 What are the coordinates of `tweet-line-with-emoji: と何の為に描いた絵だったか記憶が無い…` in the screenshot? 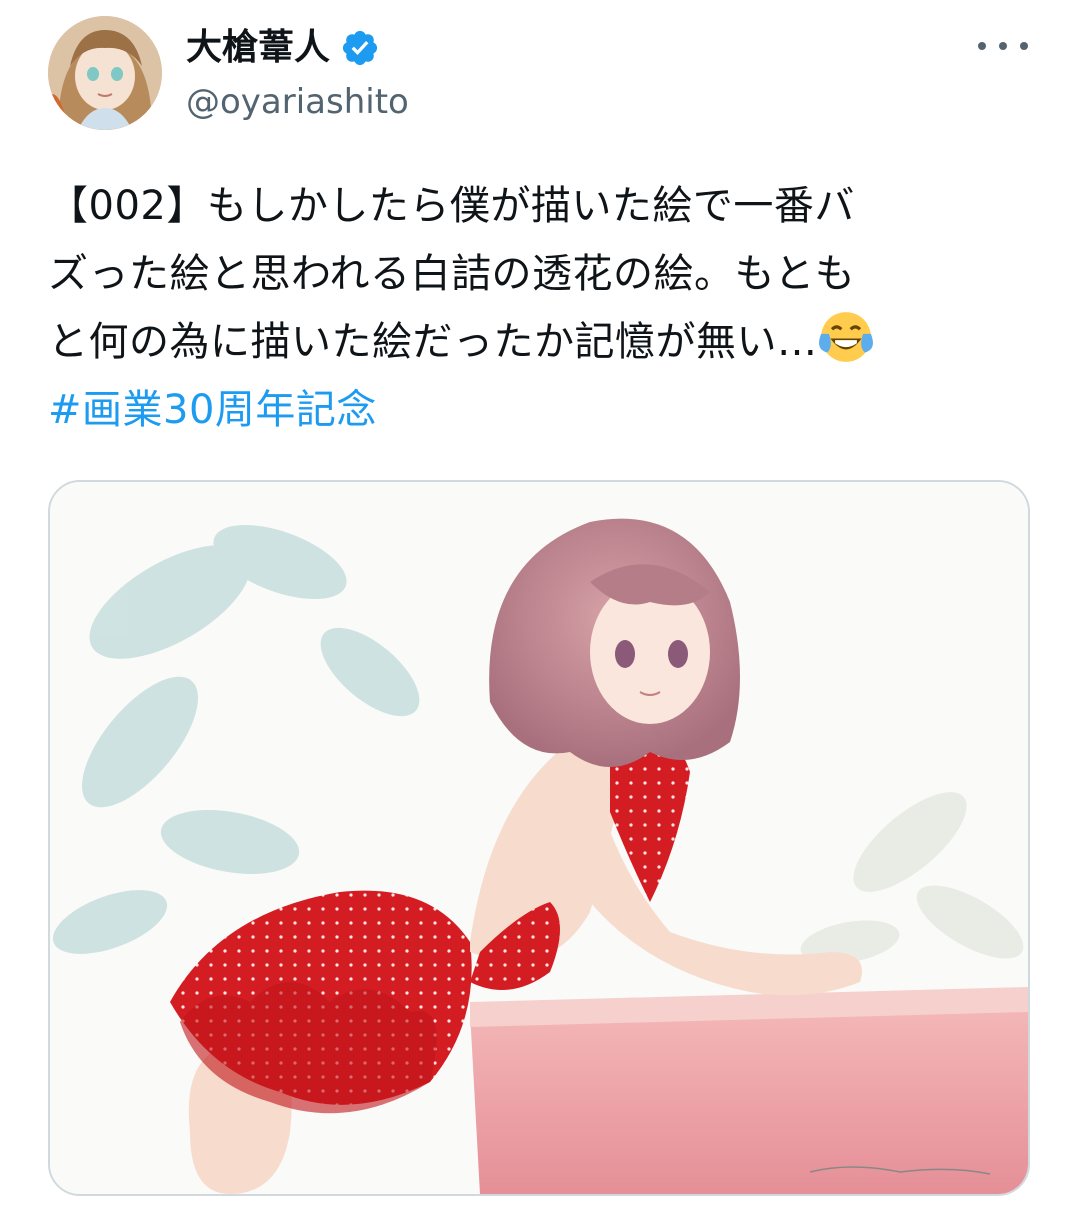 It's located at (540, 342).